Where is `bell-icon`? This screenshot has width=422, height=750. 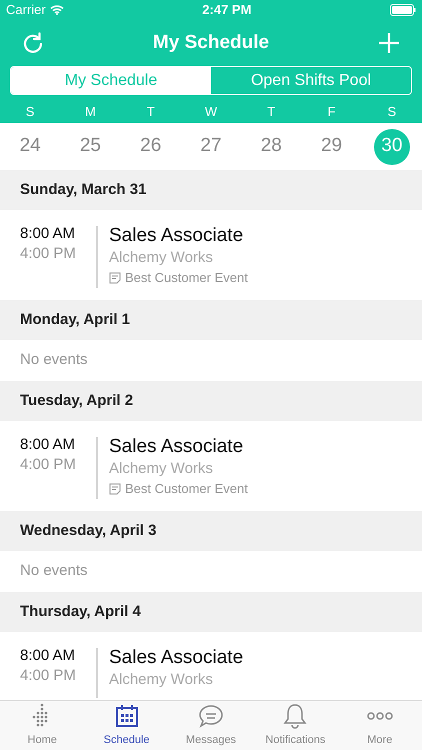 bell-icon is located at coordinates (295, 716).